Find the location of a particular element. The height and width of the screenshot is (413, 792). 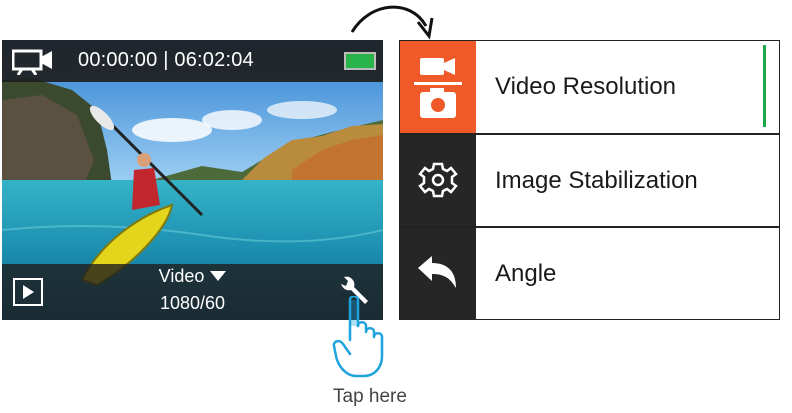

mode-selector: Video is located at coordinates (192, 276).